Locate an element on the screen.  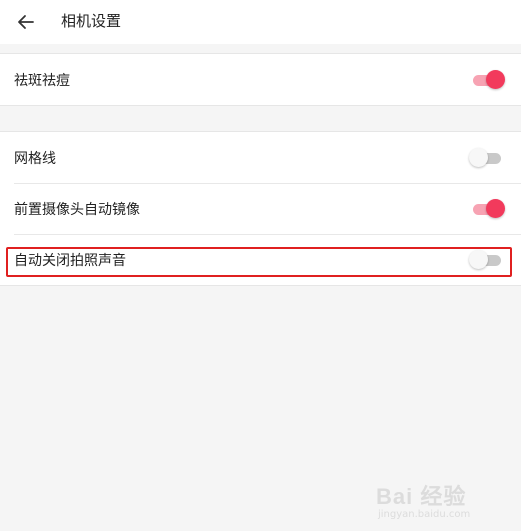
arrow-left-icon is located at coordinates (26, 22).